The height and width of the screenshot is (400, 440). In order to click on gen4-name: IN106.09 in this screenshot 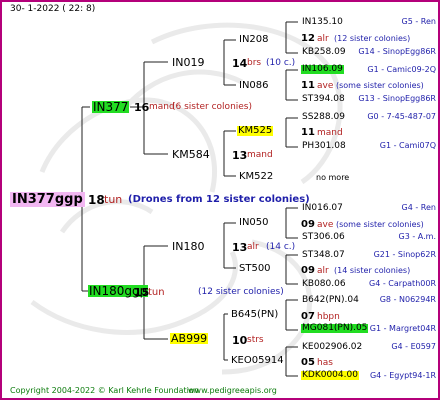, I will do `click(322, 69)`.